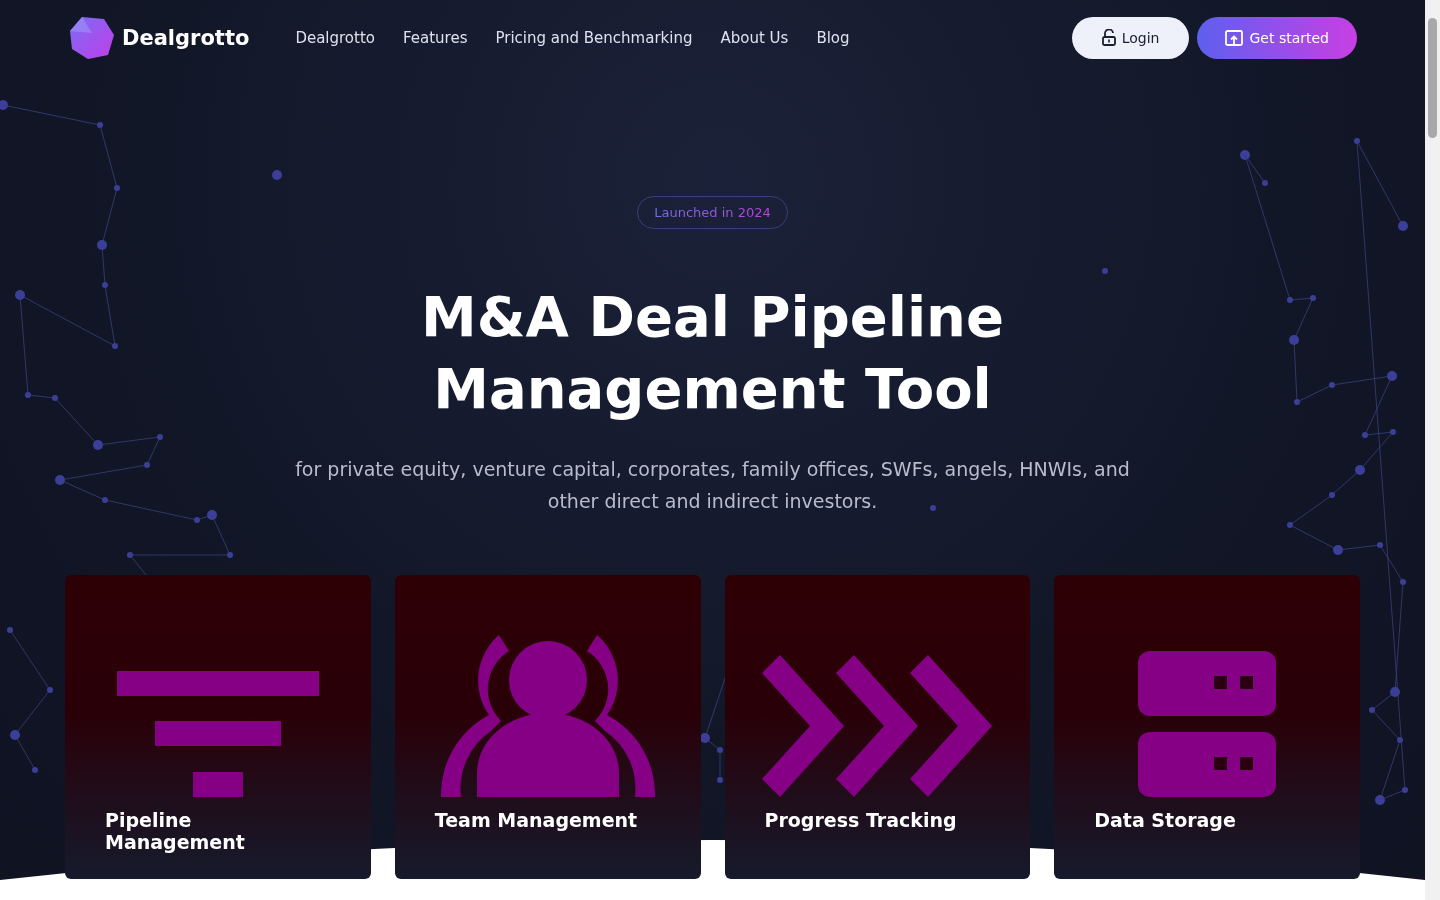 The image size is (1440, 900). I want to click on get-started-button: Get started, so click(1277, 37).